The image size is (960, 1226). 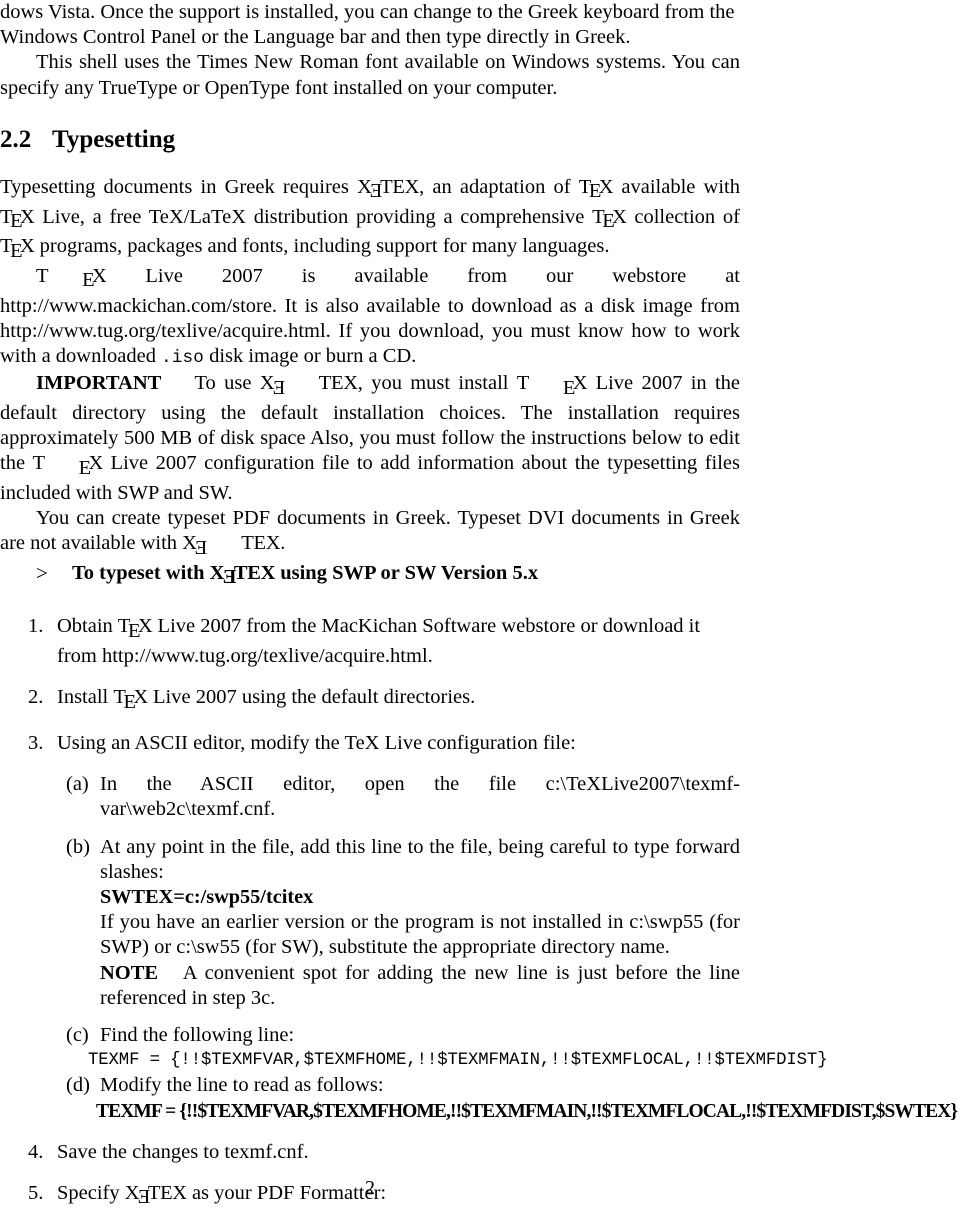 I want to click on note-label: NOTE, so click(x=129, y=972).